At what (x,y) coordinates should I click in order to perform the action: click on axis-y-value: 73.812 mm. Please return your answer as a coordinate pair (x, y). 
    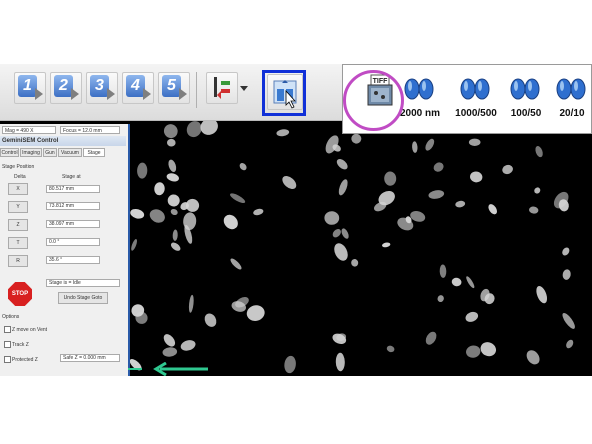
    Looking at the image, I should click on (73, 206).